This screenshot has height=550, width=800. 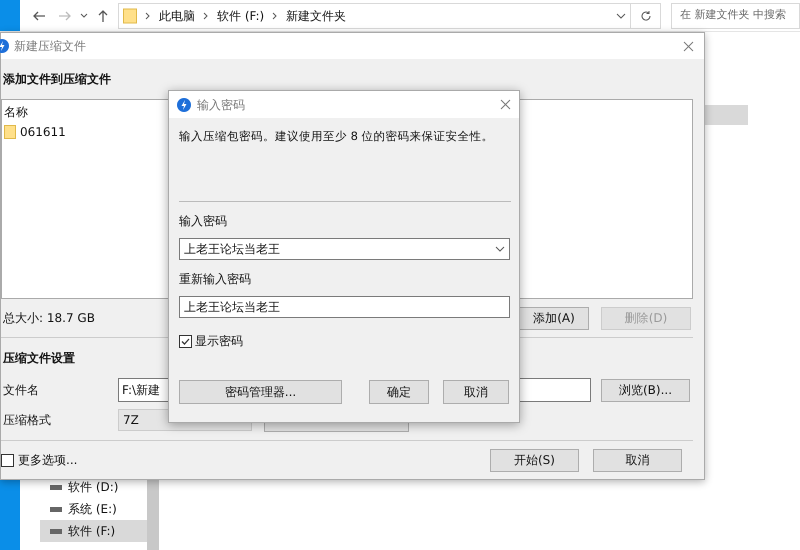 What do you see at coordinates (57, 79) in the screenshot?
I see `section-heading: 添加文件到压缩文件` at bounding box center [57, 79].